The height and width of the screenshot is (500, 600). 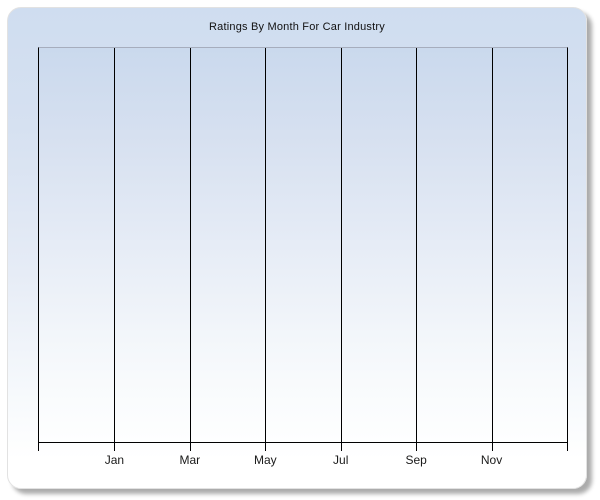 What do you see at coordinates (416, 460) in the screenshot?
I see `x-axis-label: Sep` at bounding box center [416, 460].